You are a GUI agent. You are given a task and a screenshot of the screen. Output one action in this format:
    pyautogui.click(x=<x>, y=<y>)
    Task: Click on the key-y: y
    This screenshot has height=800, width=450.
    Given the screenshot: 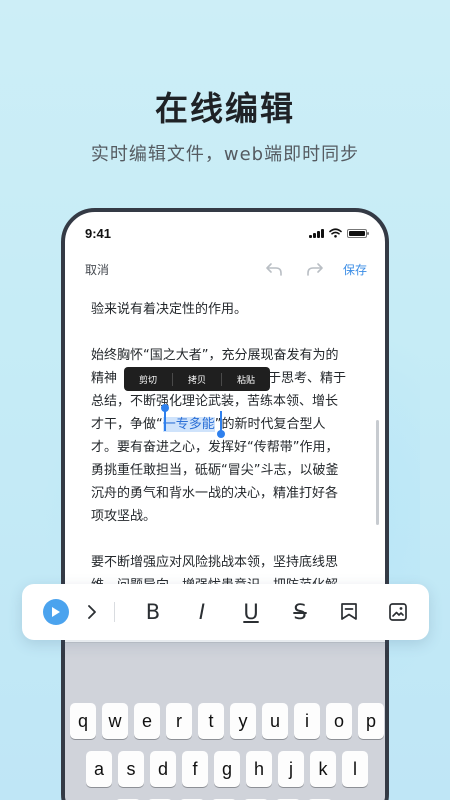 What is the action you would take?
    pyautogui.click(x=243, y=721)
    